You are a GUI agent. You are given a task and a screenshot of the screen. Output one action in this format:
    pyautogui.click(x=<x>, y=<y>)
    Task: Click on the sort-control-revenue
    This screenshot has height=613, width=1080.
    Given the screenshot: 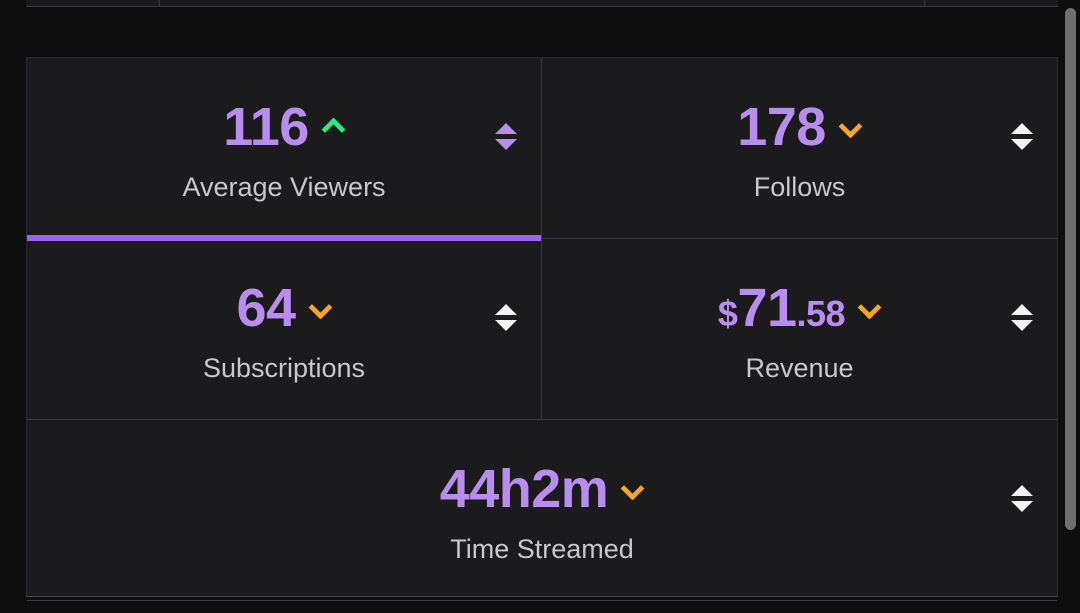 What is the action you would take?
    pyautogui.click(x=1022, y=317)
    